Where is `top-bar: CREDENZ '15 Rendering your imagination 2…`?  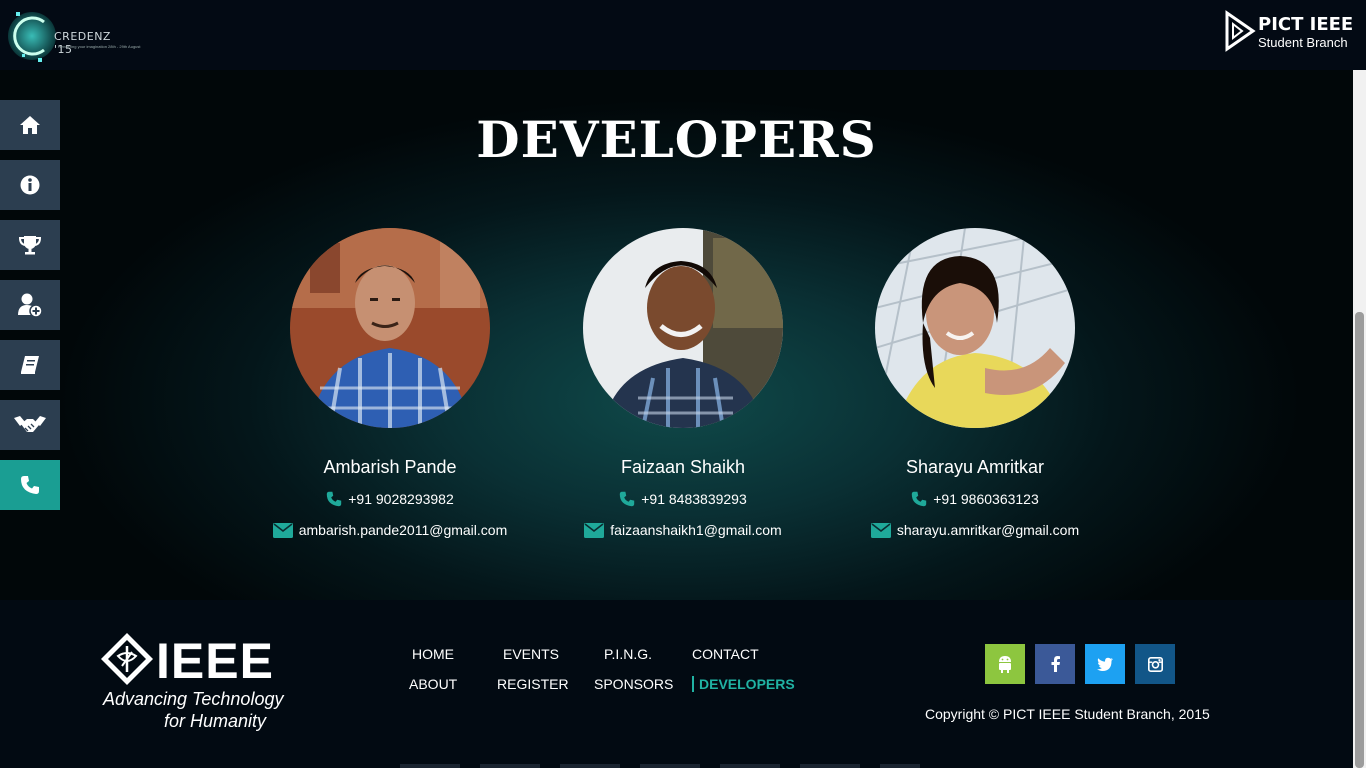
top-bar: CREDENZ '15 Rendering your imagination 2… is located at coordinates (683, 35).